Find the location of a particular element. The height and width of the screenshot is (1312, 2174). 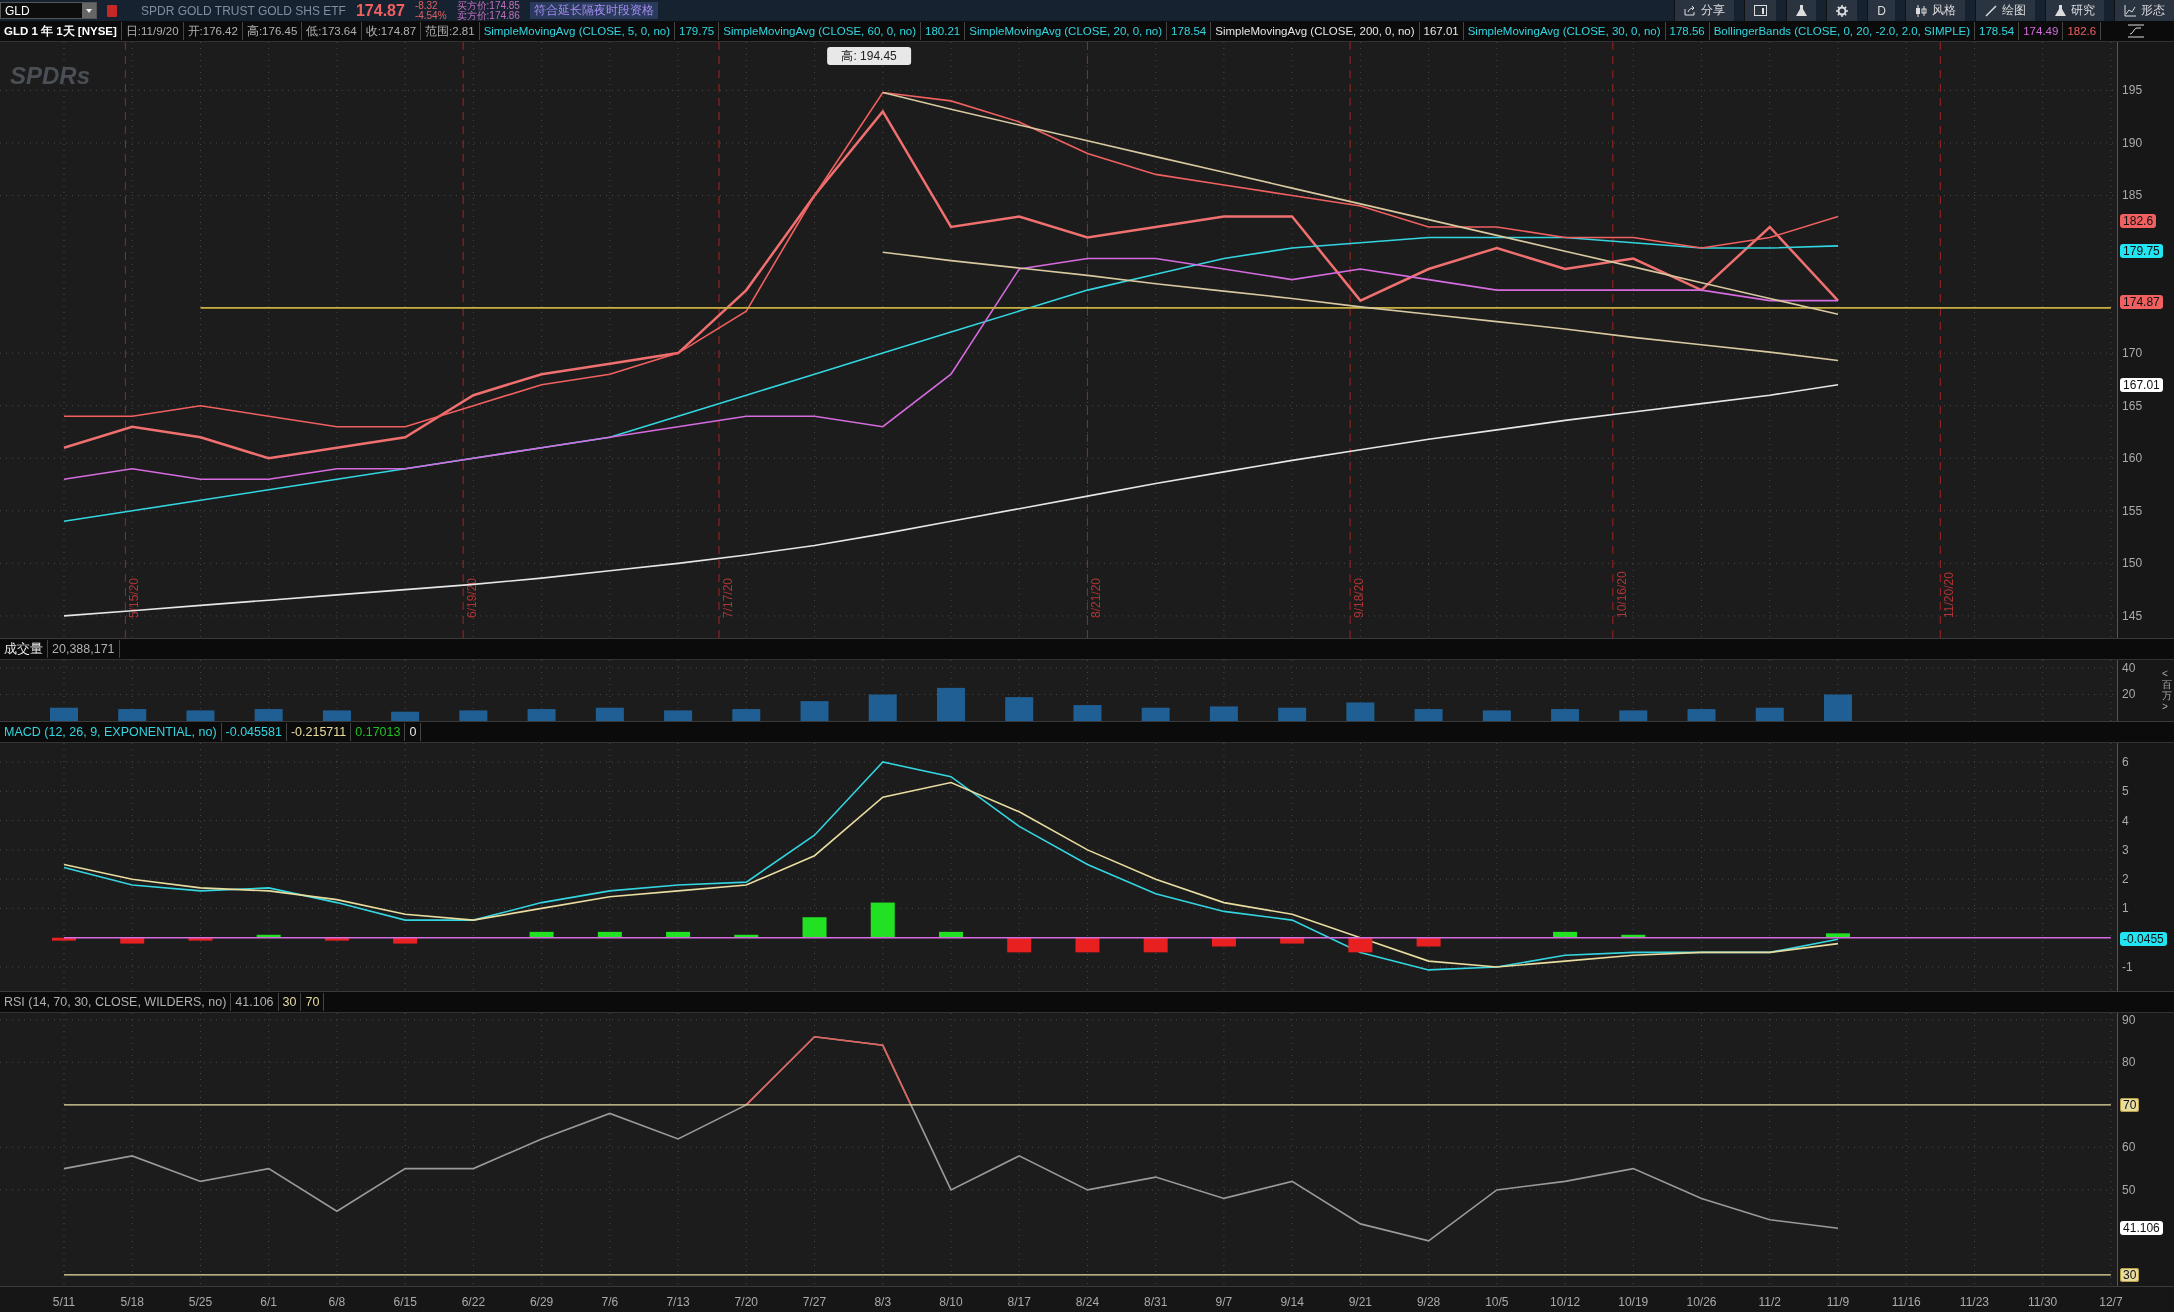

date-axis-label: 11/23 is located at coordinates (1974, 1302).